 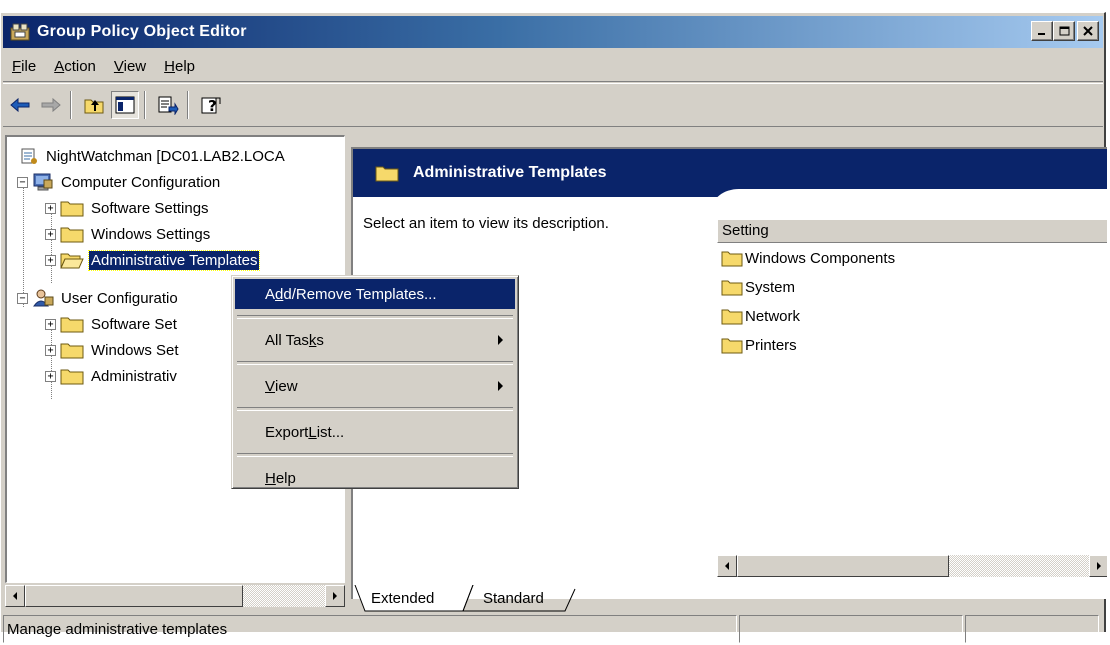 What do you see at coordinates (402, 598) in the screenshot?
I see `tab-extended: Extended` at bounding box center [402, 598].